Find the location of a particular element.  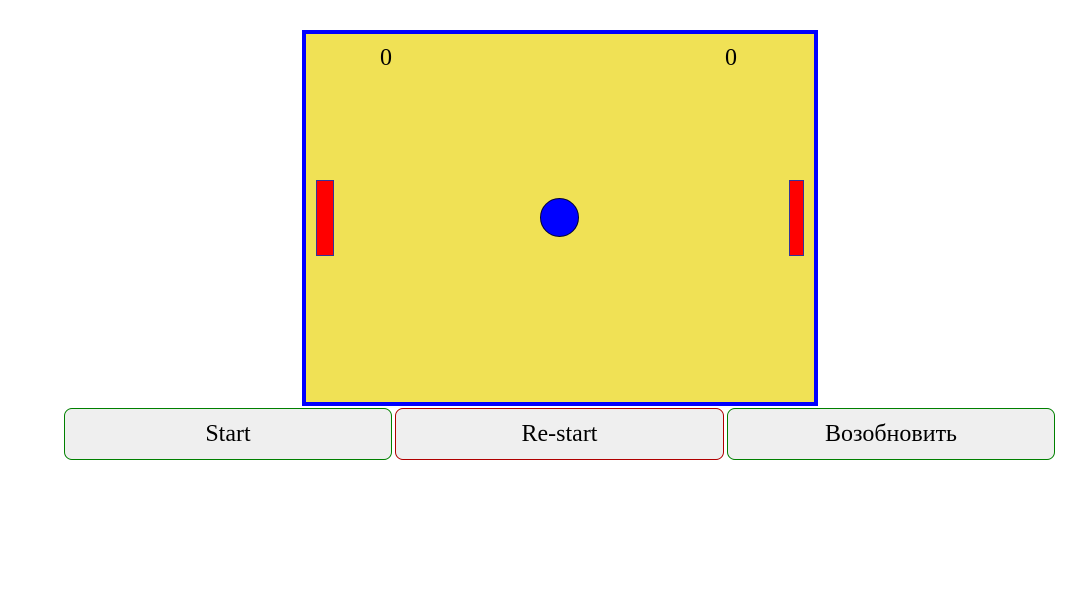

control-buttons: Start Re-start Возобновить is located at coordinates (560, 434).